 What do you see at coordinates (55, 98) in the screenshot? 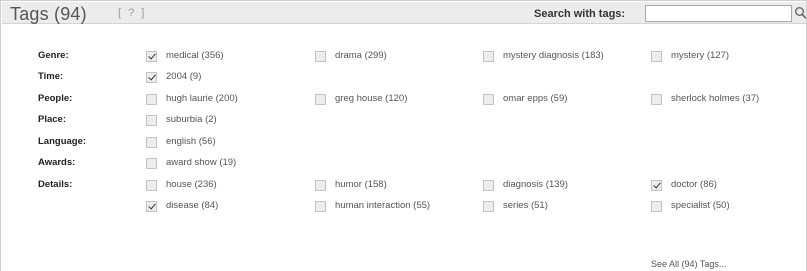
I see `tag-category-label: People:` at bounding box center [55, 98].